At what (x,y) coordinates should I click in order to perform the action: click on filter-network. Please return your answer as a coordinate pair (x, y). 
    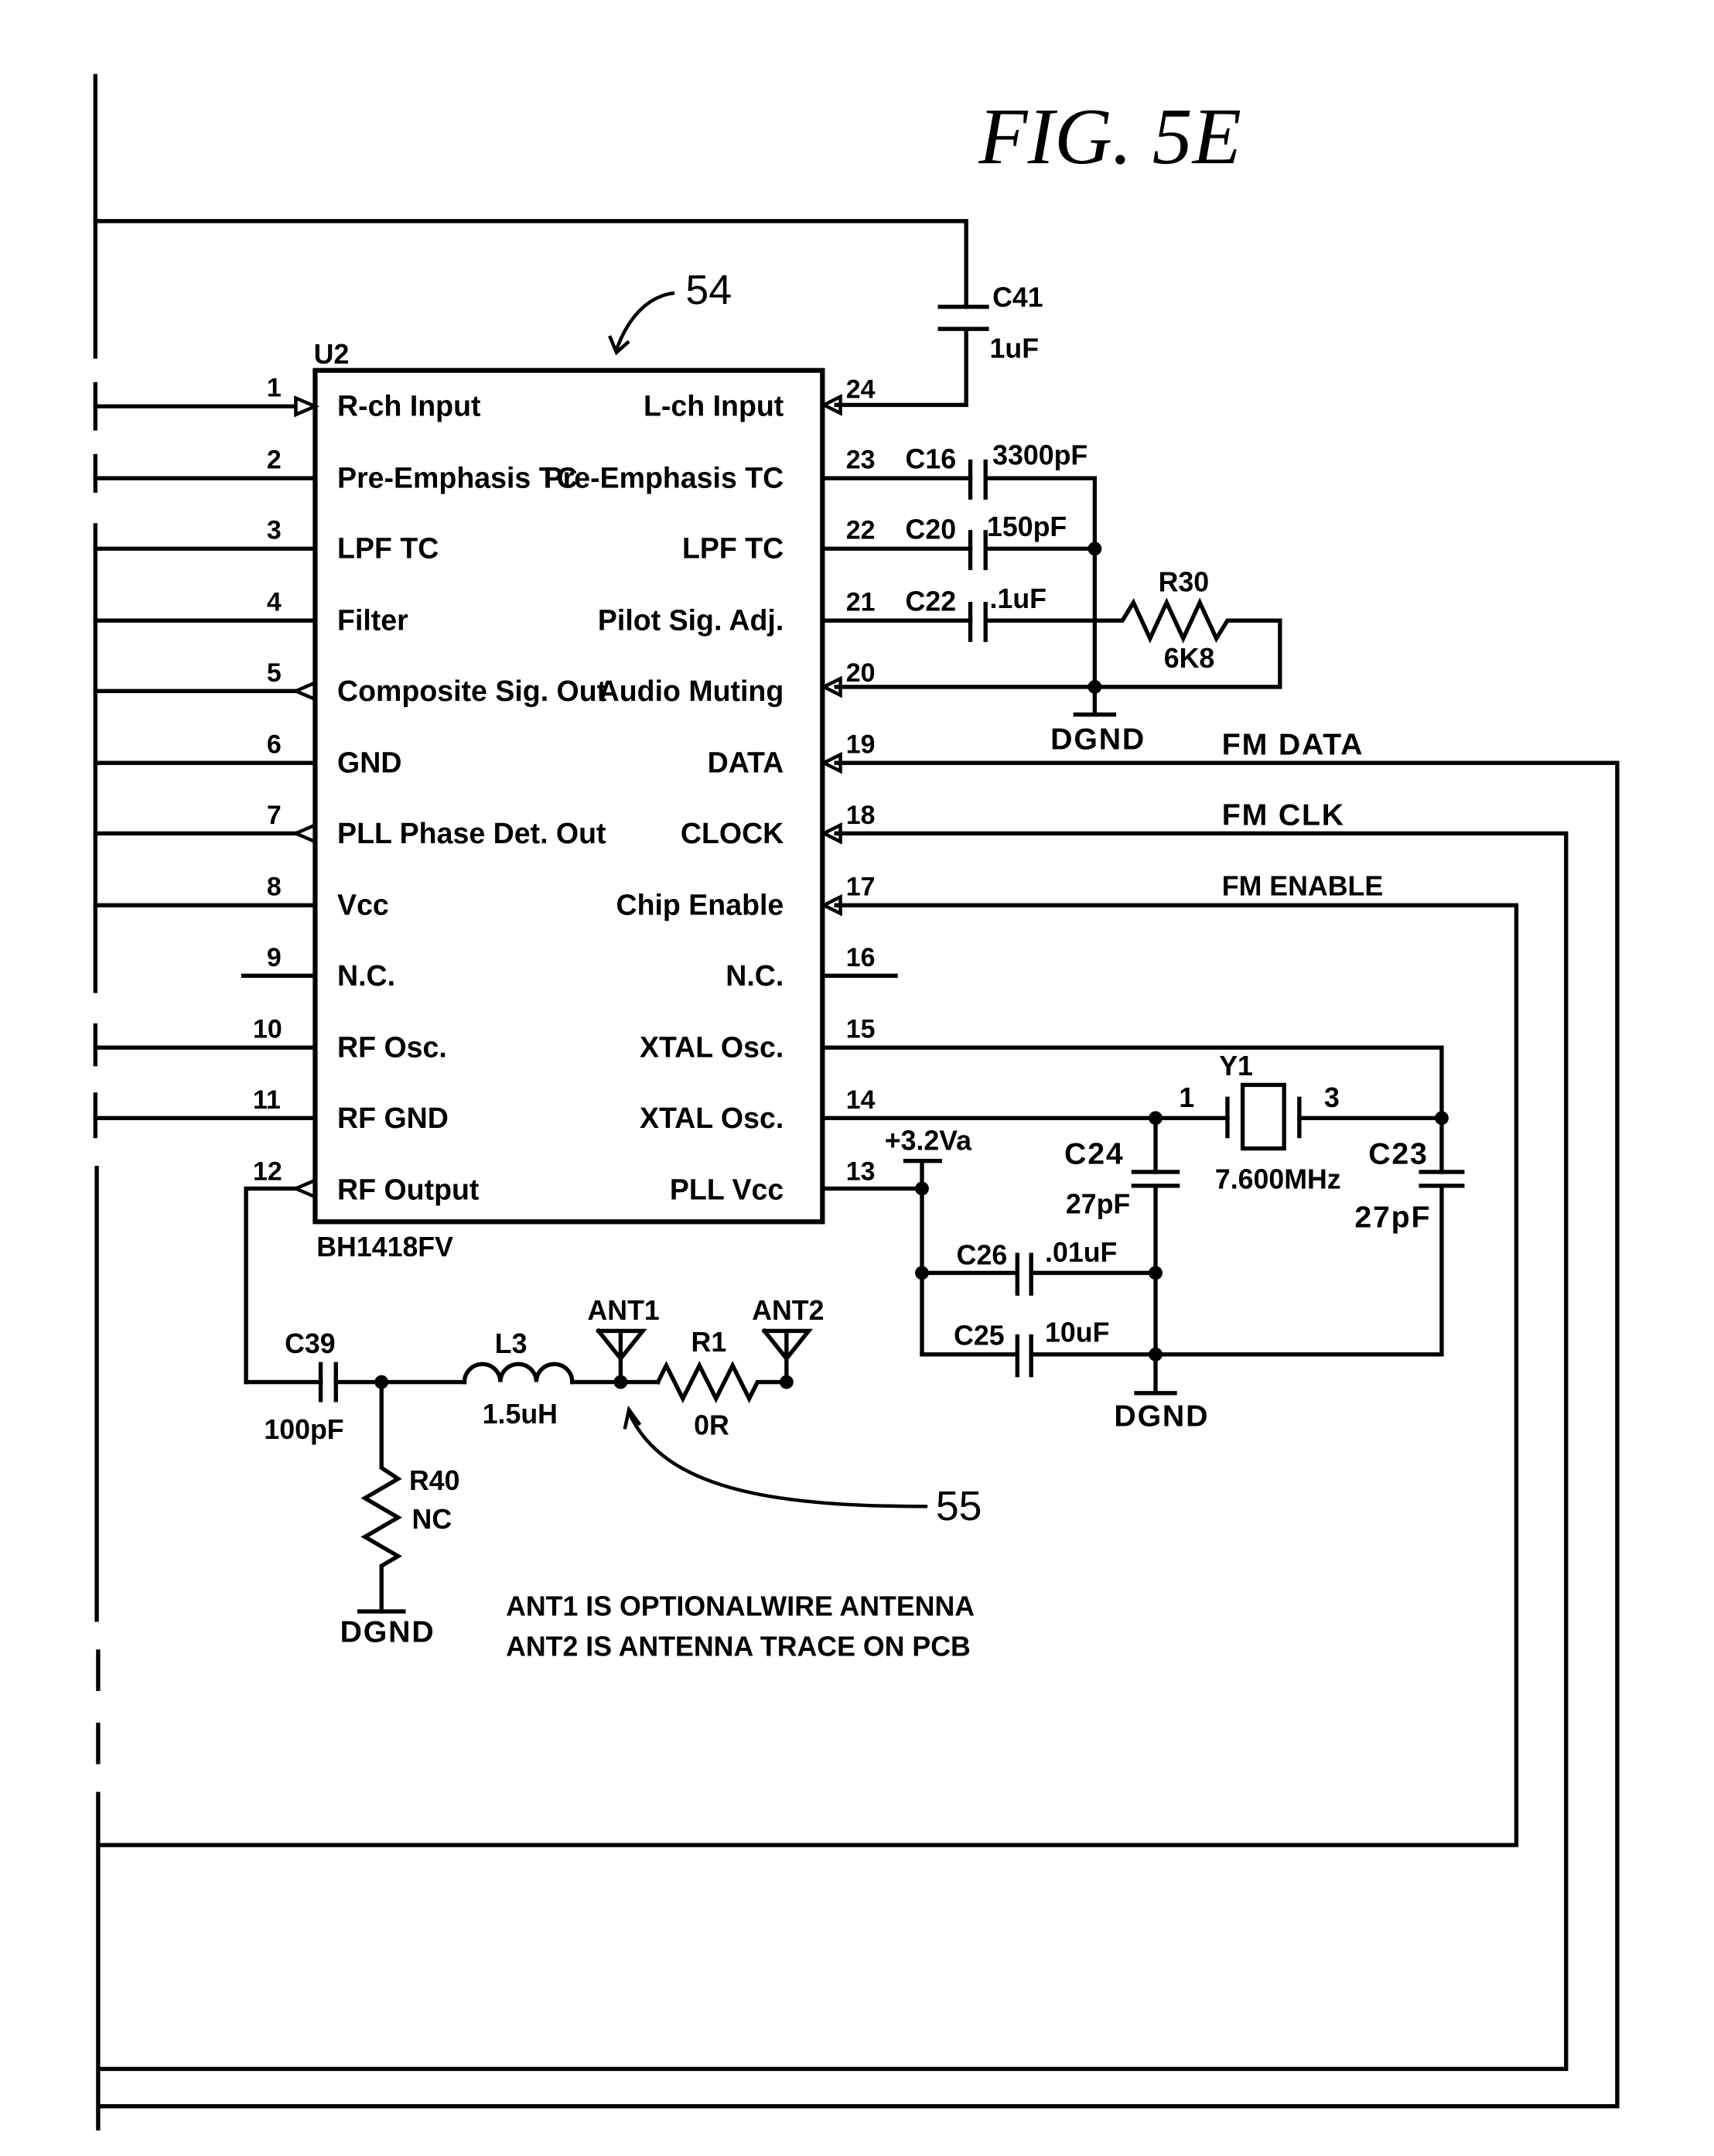
    Looking at the image, I should click on (1051, 588).